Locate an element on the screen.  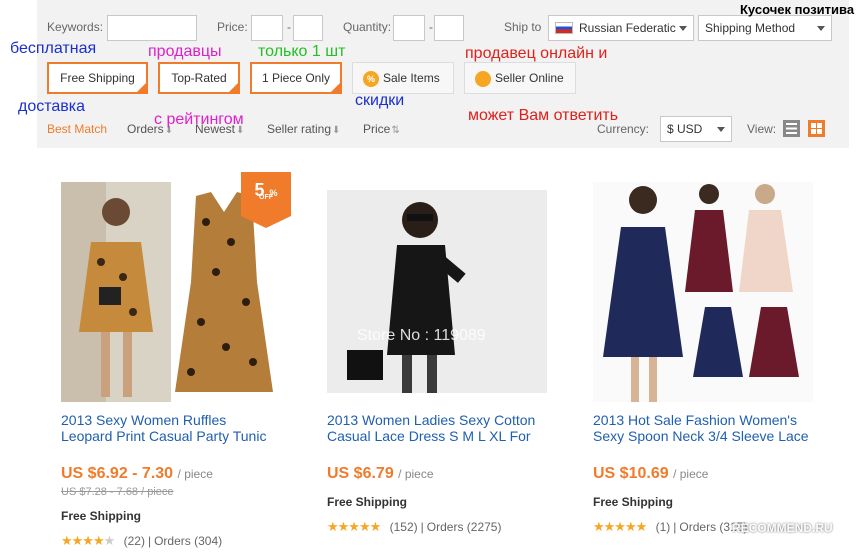
currency-select: $ USD is located at coordinates (696, 129).